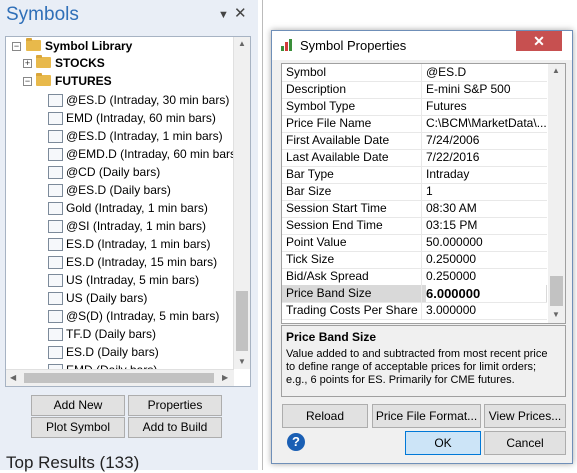  Describe the element at coordinates (83, 81) in the screenshot. I see `tree-node-label: FUTURES` at that location.